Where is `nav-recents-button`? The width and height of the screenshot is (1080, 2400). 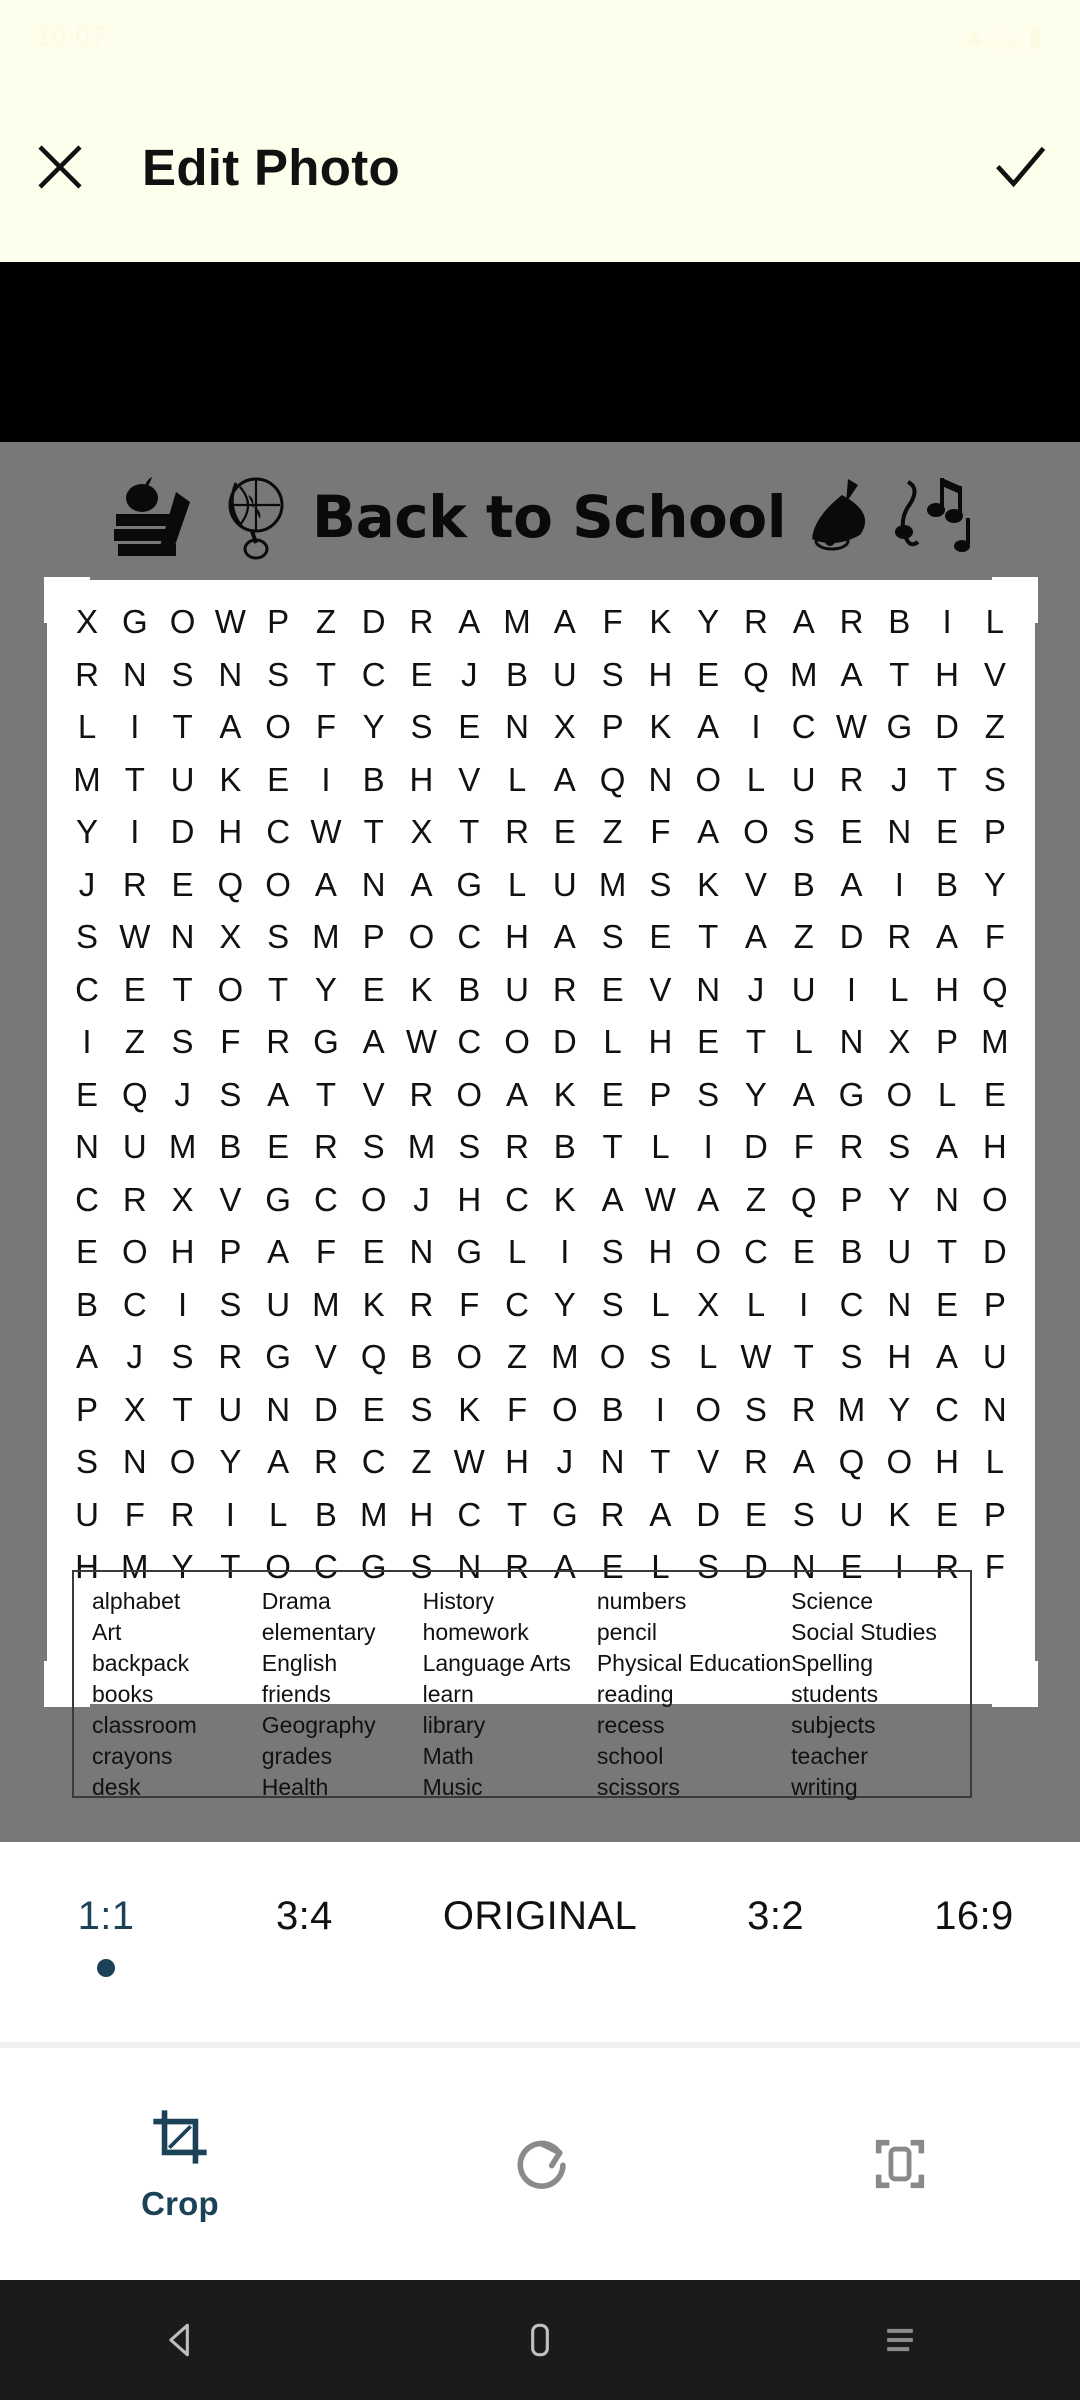 nav-recents-button is located at coordinates (900, 2340).